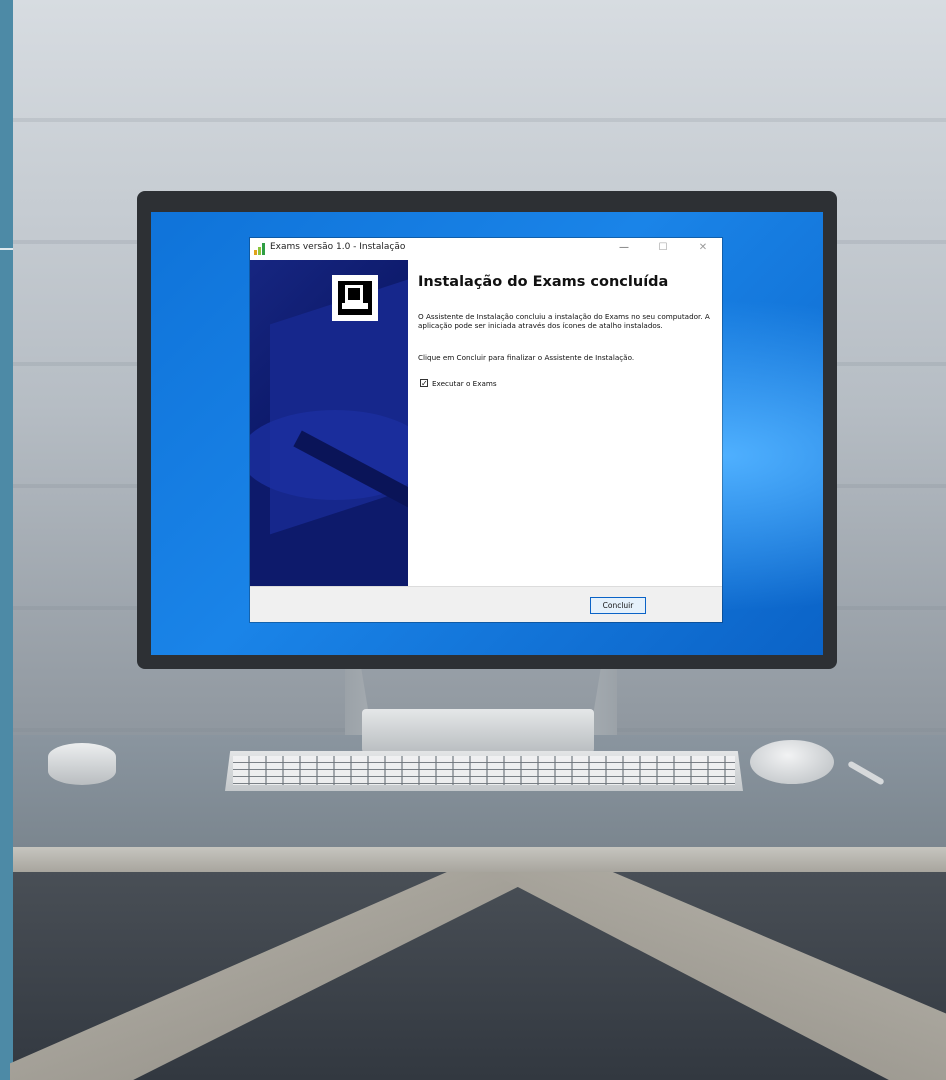 The image size is (946, 1080). What do you see at coordinates (424, 383) in the screenshot?
I see `run-exams-checkbox: ✓` at bounding box center [424, 383].